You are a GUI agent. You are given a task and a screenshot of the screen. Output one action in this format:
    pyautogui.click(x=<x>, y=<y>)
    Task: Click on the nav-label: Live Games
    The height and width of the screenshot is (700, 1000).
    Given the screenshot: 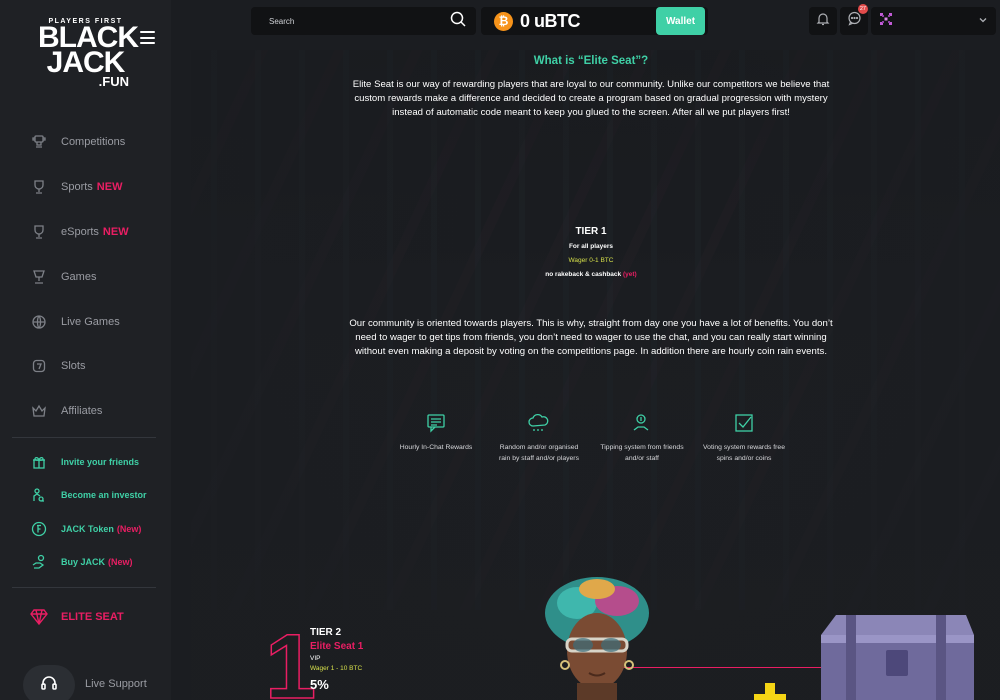 What is the action you would take?
    pyautogui.click(x=90, y=321)
    